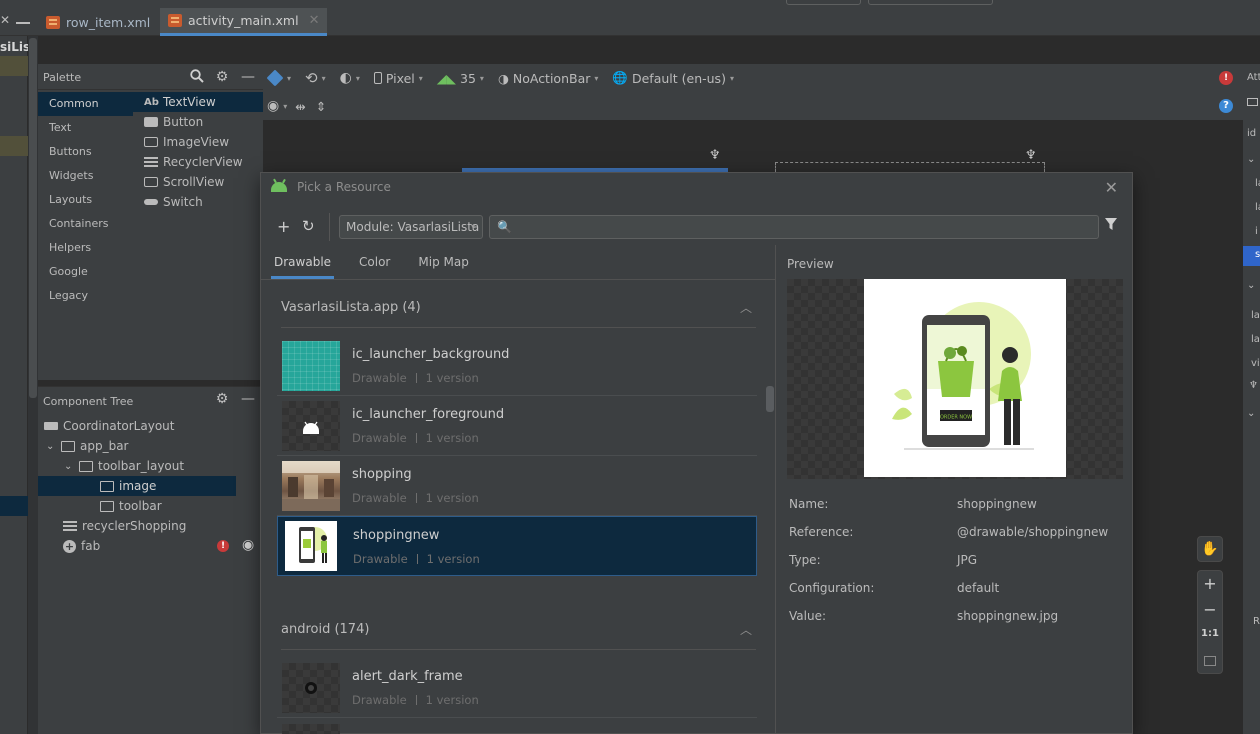  I want to click on api-selector: ◢◣ 35 ▾, so click(460, 78).